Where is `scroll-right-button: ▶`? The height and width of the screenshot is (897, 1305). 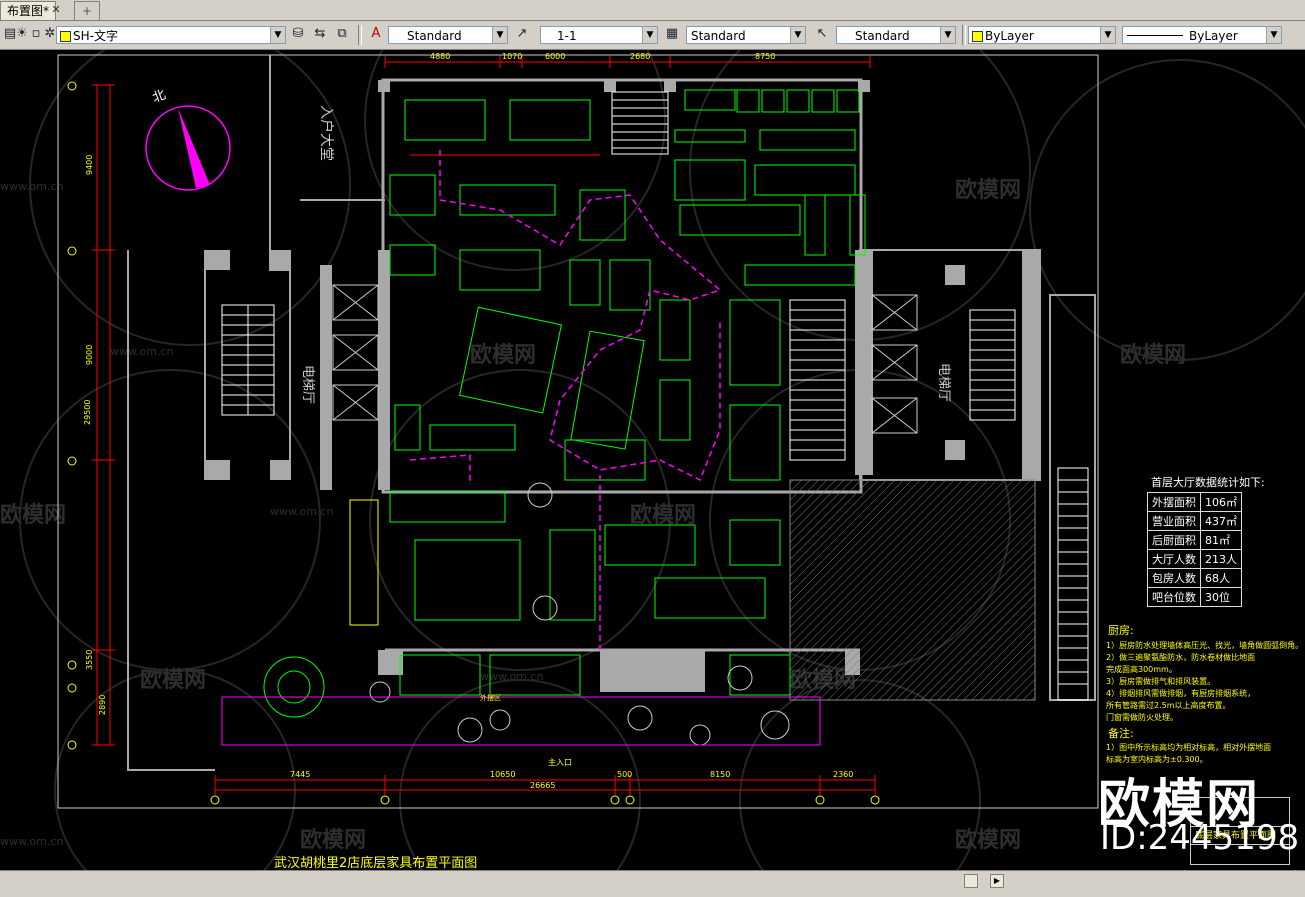 scroll-right-button: ▶ is located at coordinates (997, 881).